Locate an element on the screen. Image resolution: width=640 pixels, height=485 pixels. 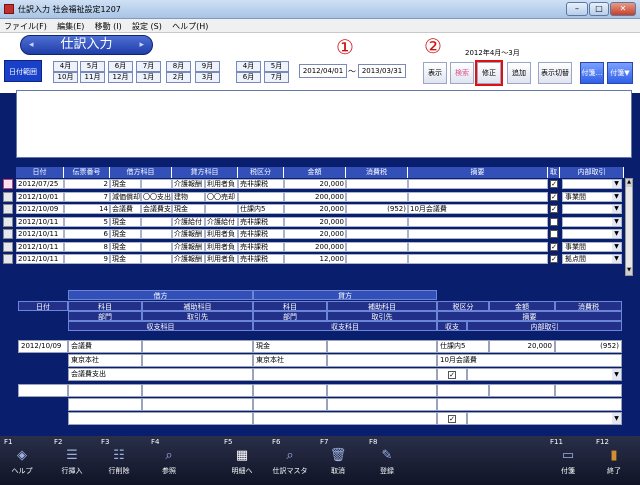
cell-d1: 減価償却 is located at coordinates (125, 196).